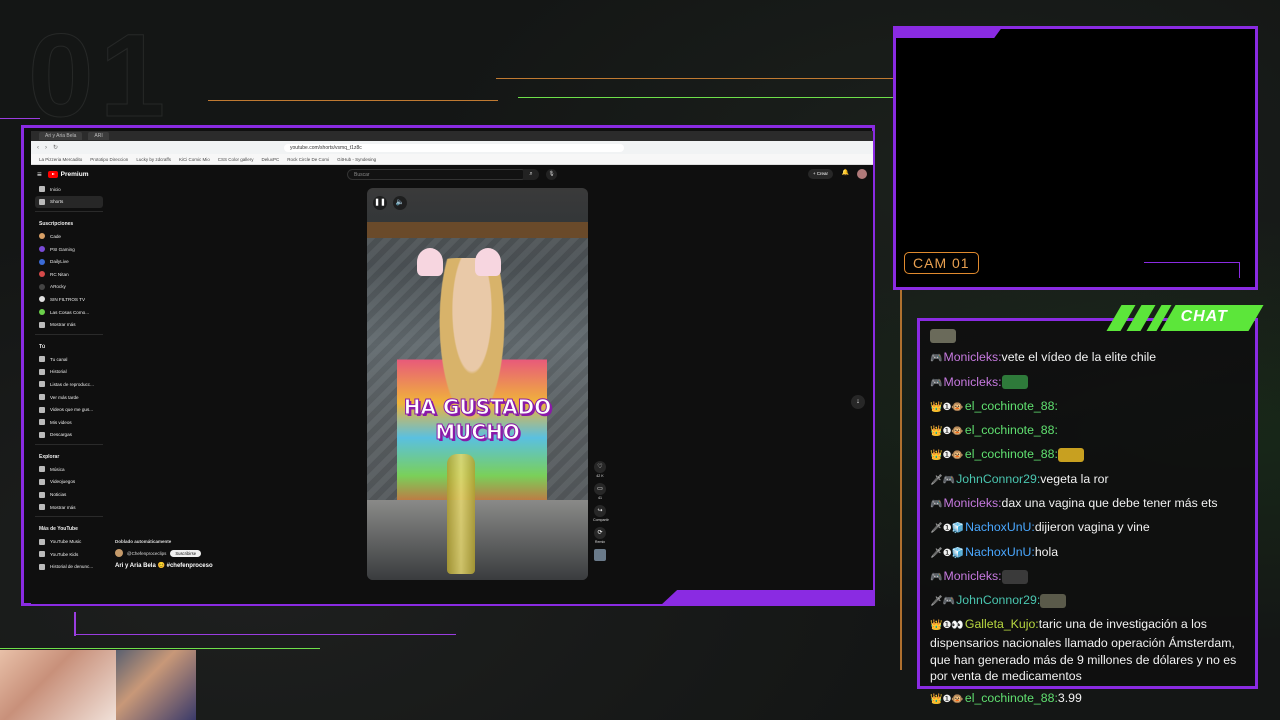 This screenshot has height=720, width=1280. I want to click on remix-icon: ⟳, so click(600, 533).